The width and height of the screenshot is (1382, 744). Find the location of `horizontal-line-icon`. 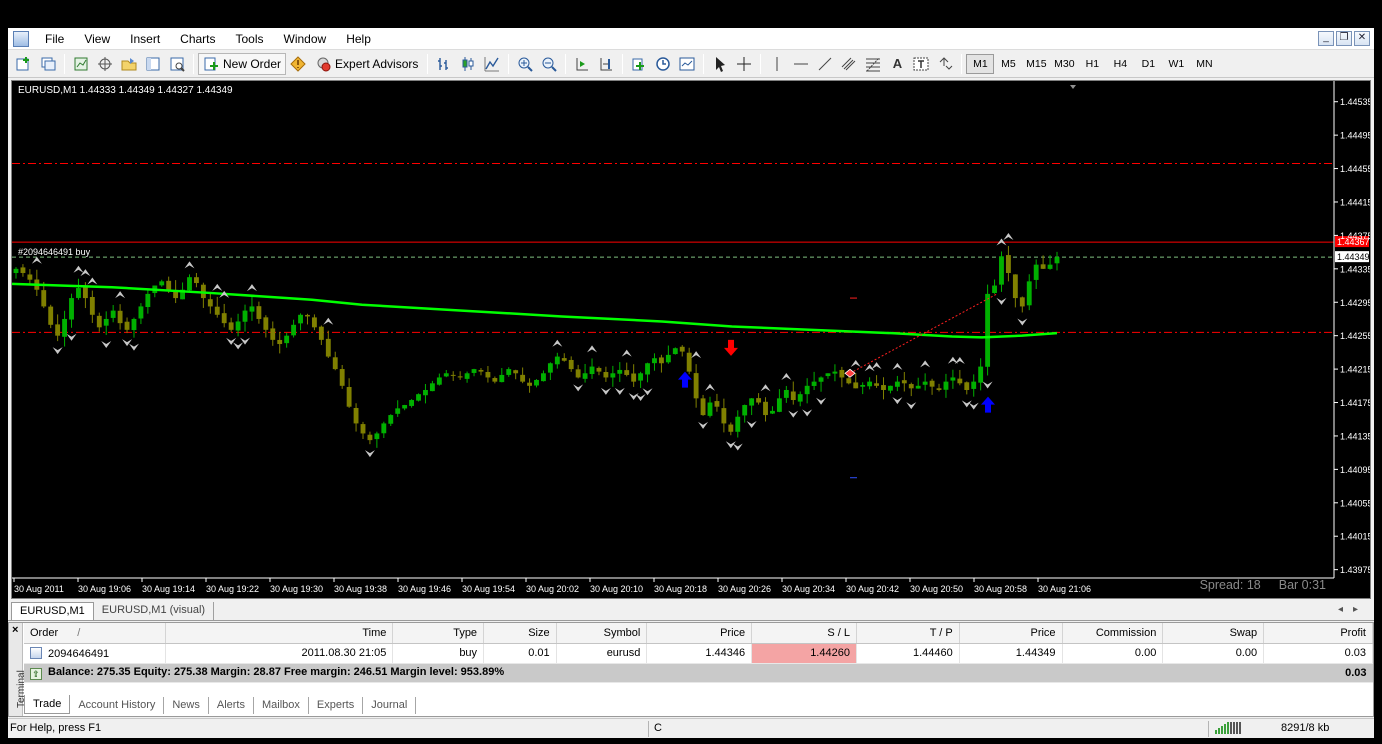

horizontal-line-icon is located at coordinates (801, 64).